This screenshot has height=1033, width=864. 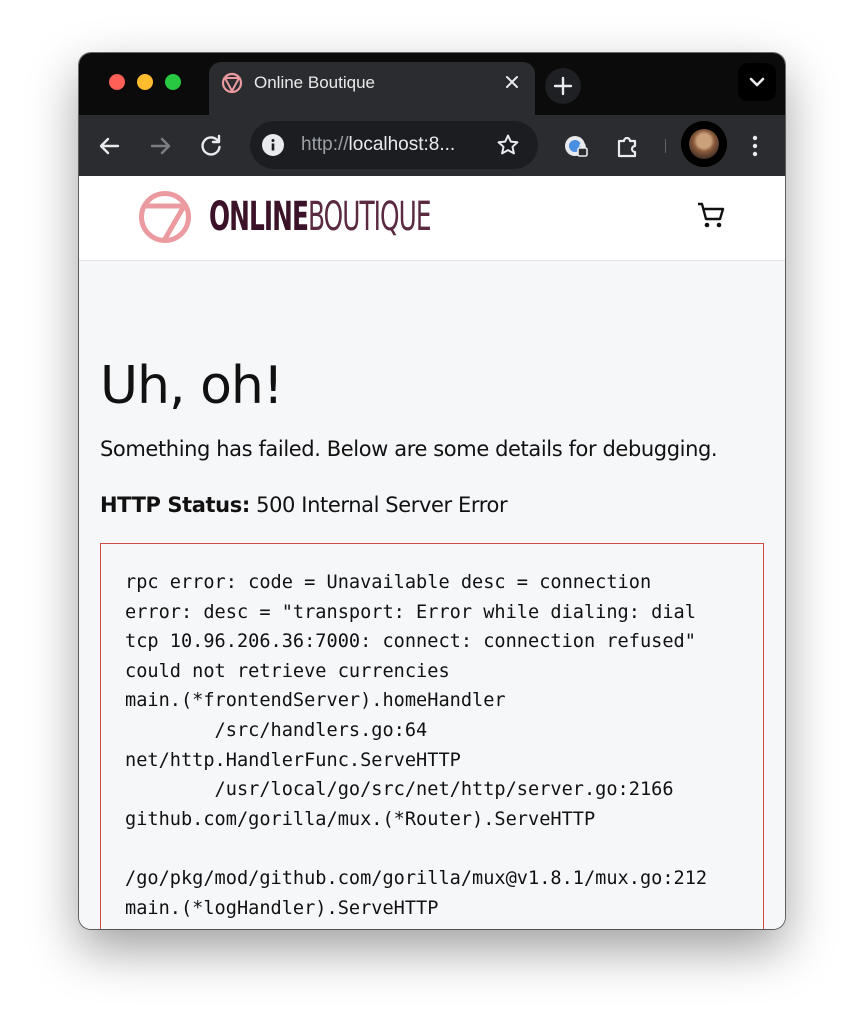 I want to click on logo-text-bold: ONLINE, so click(x=259, y=217).